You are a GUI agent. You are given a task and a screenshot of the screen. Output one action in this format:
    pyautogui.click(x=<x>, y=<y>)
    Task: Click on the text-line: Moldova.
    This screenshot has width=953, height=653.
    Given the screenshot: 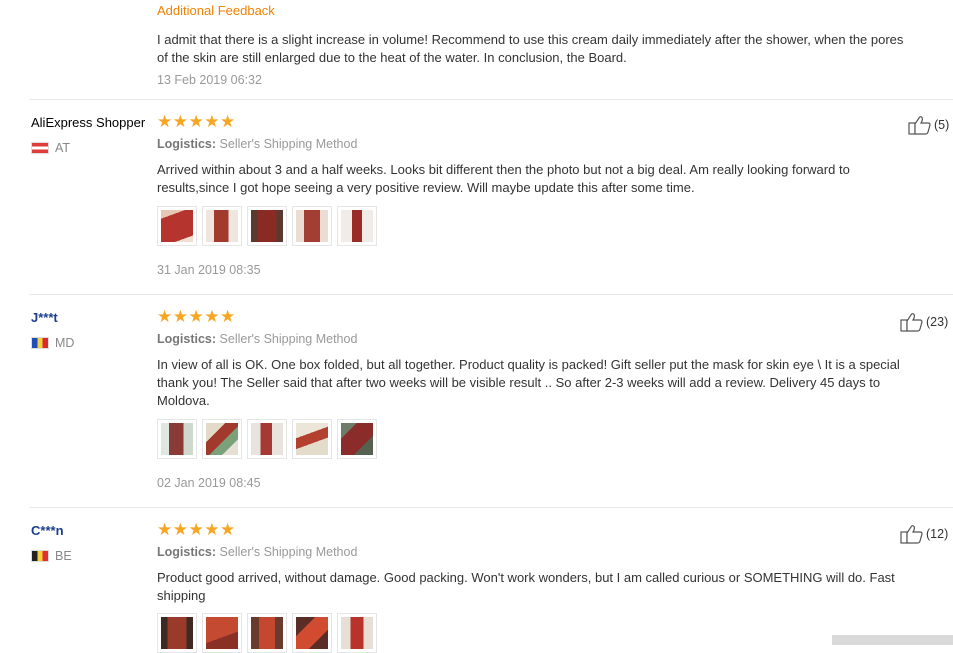 What is the action you would take?
    pyautogui.click(x=183, y=400)
    